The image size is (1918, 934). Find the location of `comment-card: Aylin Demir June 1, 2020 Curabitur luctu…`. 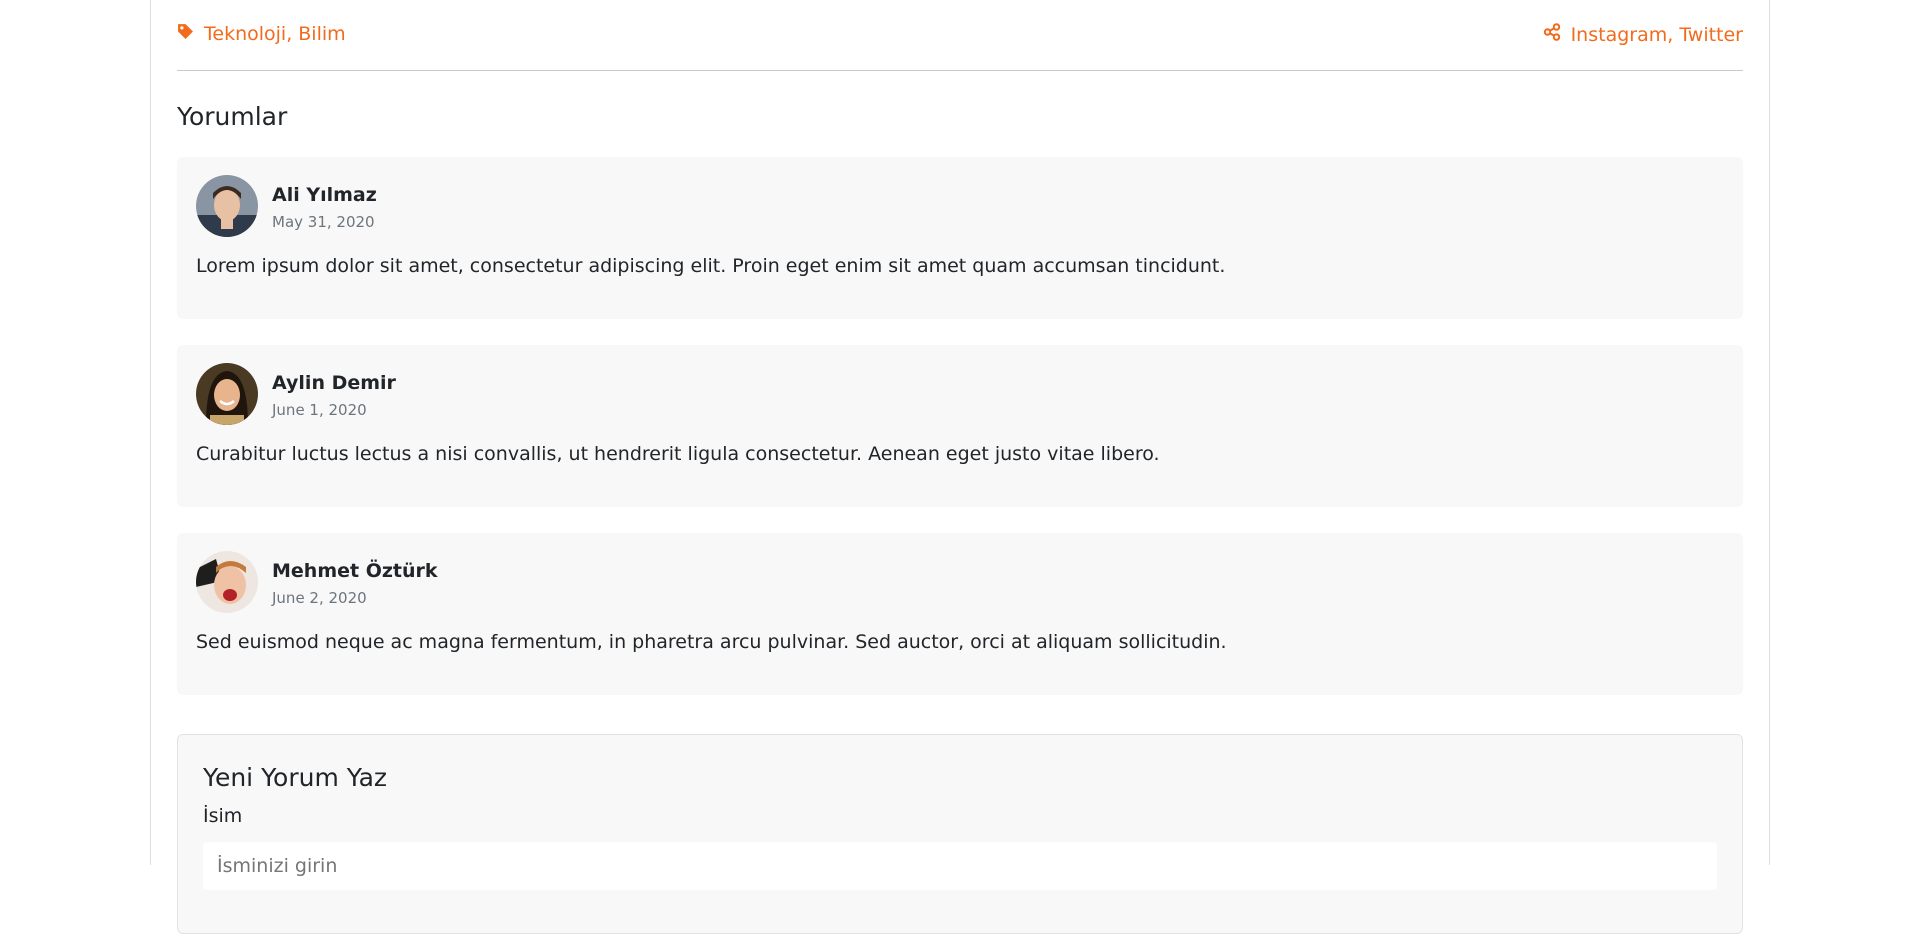

comment-card: Aylin Demir June 1, 2020 Curabitur luctu… is located at coordinates (960, 426).